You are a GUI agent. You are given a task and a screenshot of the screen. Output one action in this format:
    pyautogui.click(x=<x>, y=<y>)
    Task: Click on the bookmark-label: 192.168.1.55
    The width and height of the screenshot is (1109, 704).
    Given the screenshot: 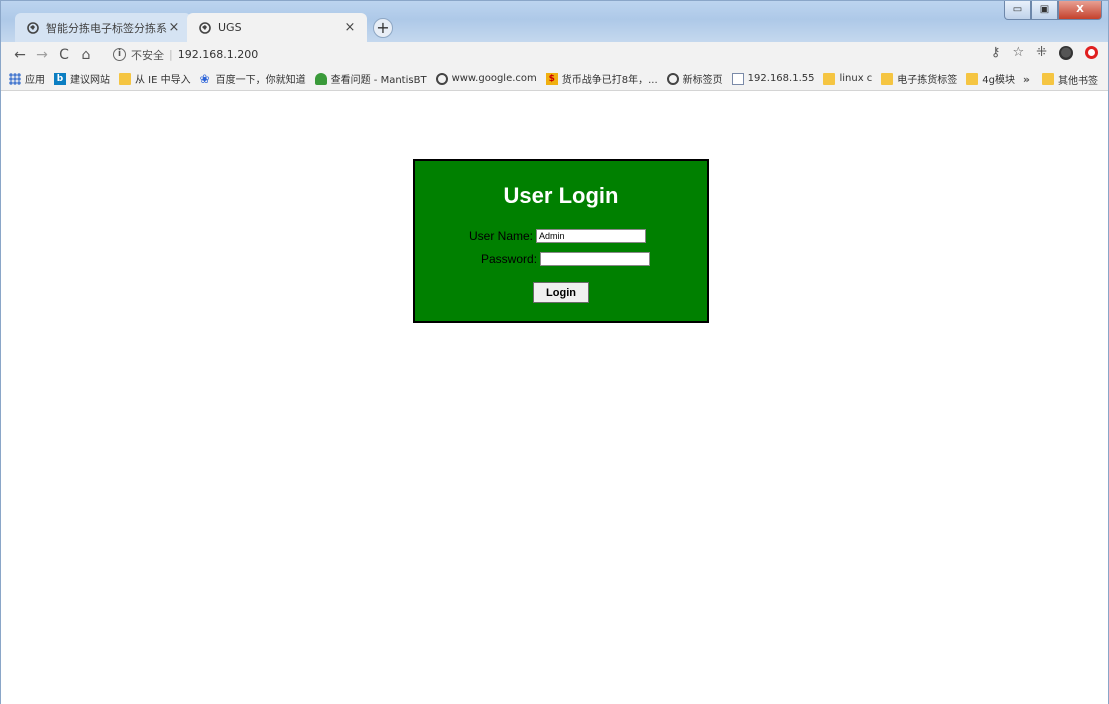 What is the action you would take?
    pyautogui.click(x=781, y=78)
    